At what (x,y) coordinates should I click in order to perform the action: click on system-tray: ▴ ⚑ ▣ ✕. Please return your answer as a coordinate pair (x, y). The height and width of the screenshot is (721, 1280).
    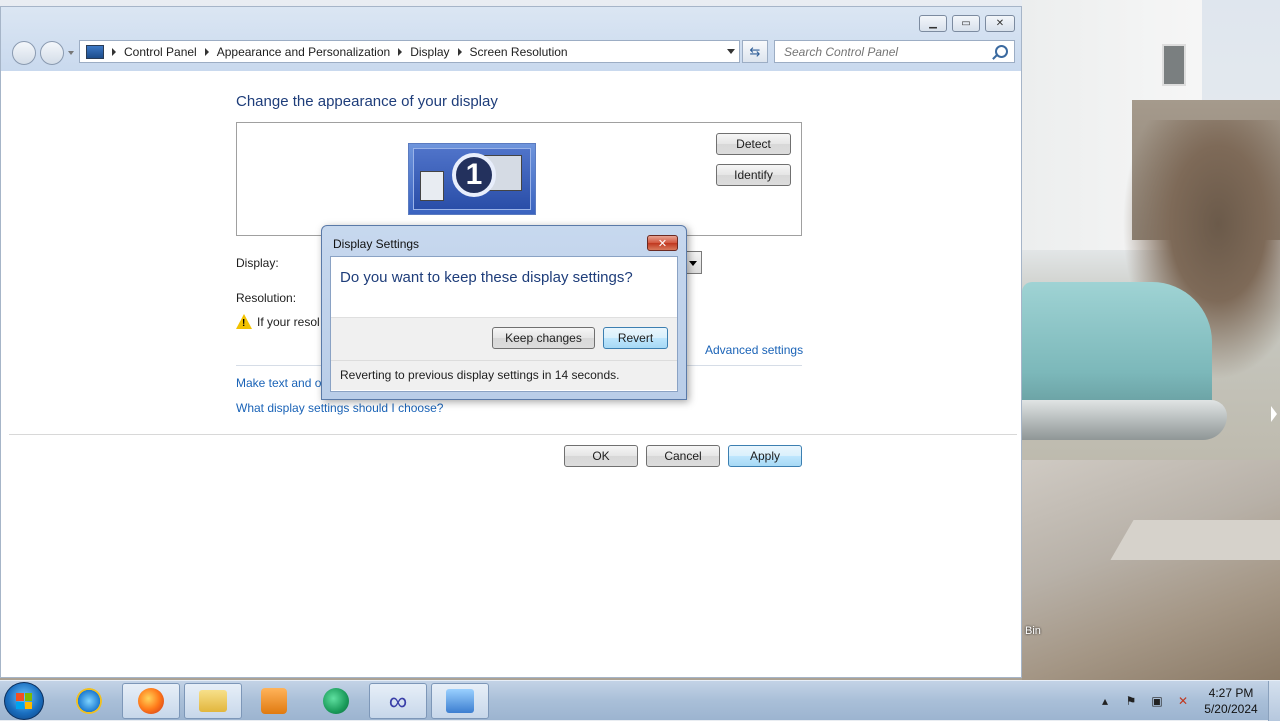
    Looking at the image, I should click on (1148, 701).